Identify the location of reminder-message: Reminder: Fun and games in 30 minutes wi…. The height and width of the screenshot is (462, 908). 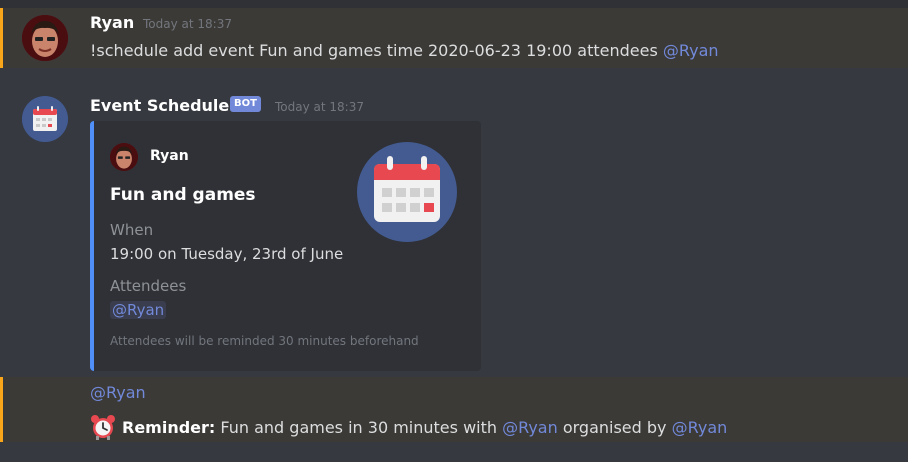
(408, 427).